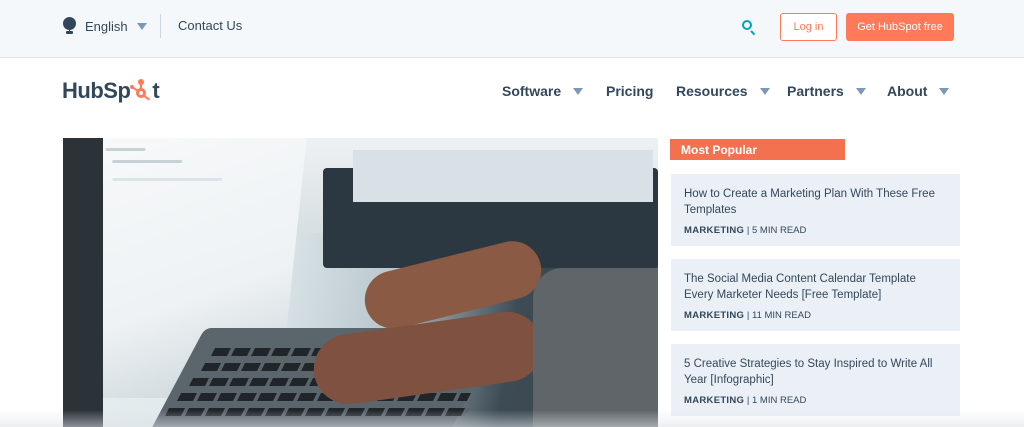 The width and height of the screenshot is (1024, 427). Describe the element at coordinates (757, 149) in the screenshot. I see `most-popular-heading: Most Popular` at that location.